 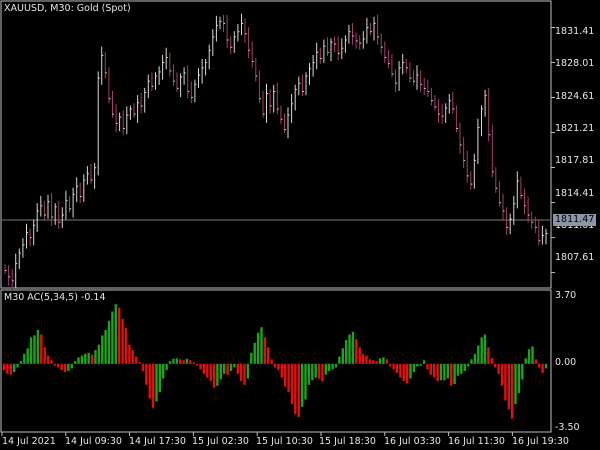 I want to click on time-tick-label: 15 Jul 02:30, so click(x=220, y=441).